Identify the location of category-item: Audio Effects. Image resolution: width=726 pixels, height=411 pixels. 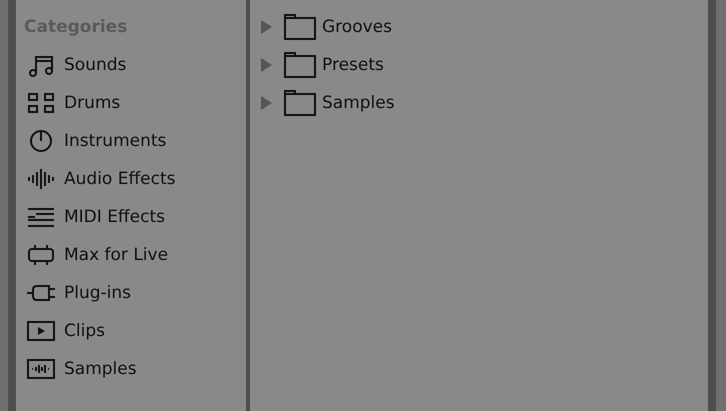
(120, 179).